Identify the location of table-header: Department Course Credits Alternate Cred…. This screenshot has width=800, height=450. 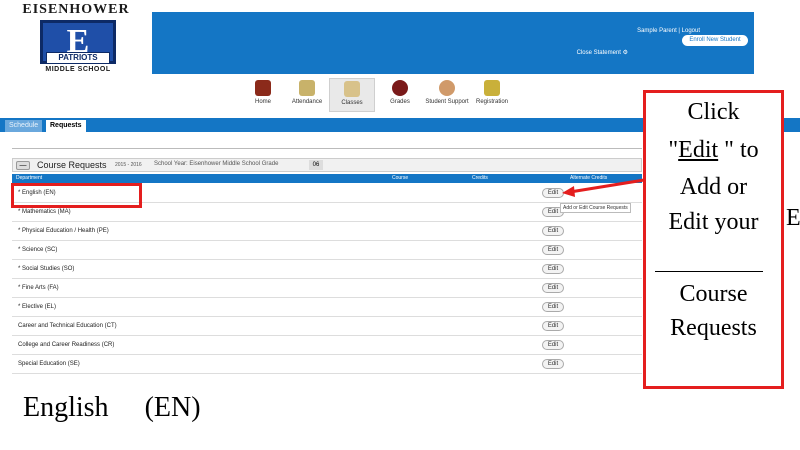
(327, 178).